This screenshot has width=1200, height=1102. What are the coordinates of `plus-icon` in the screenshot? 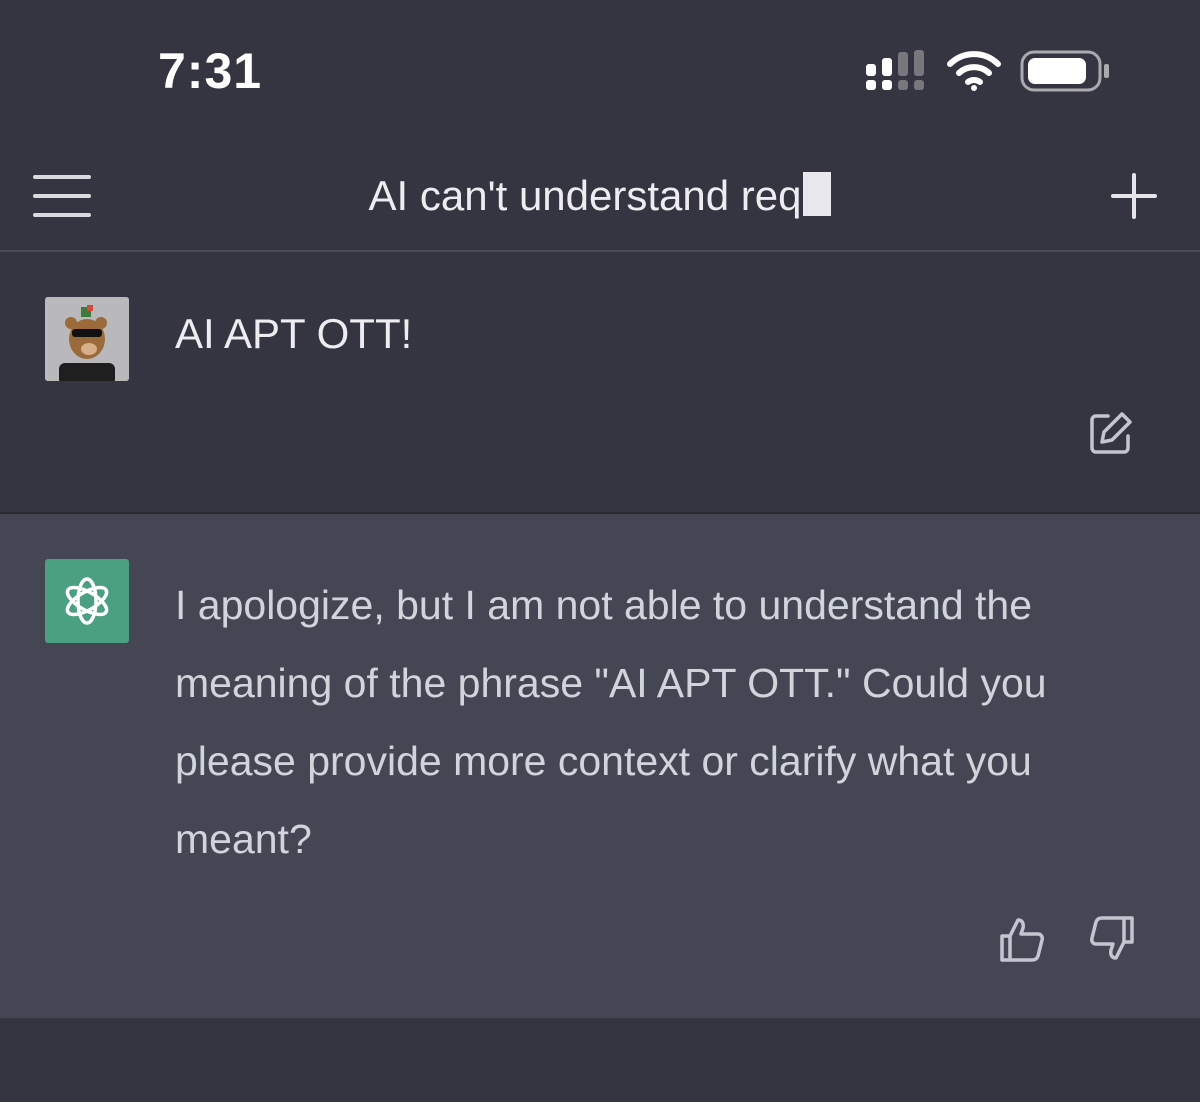 It's located at (1134, 196).